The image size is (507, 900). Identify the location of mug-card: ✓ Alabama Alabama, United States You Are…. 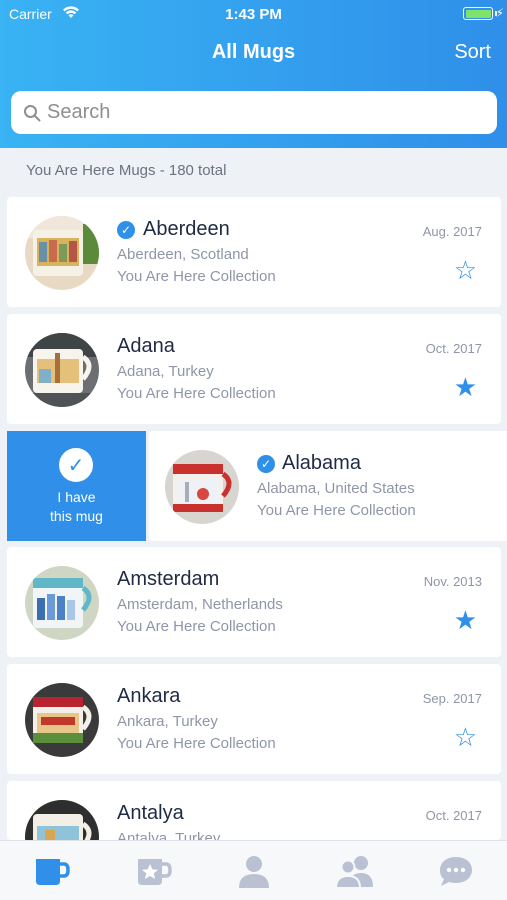
(328, 486).